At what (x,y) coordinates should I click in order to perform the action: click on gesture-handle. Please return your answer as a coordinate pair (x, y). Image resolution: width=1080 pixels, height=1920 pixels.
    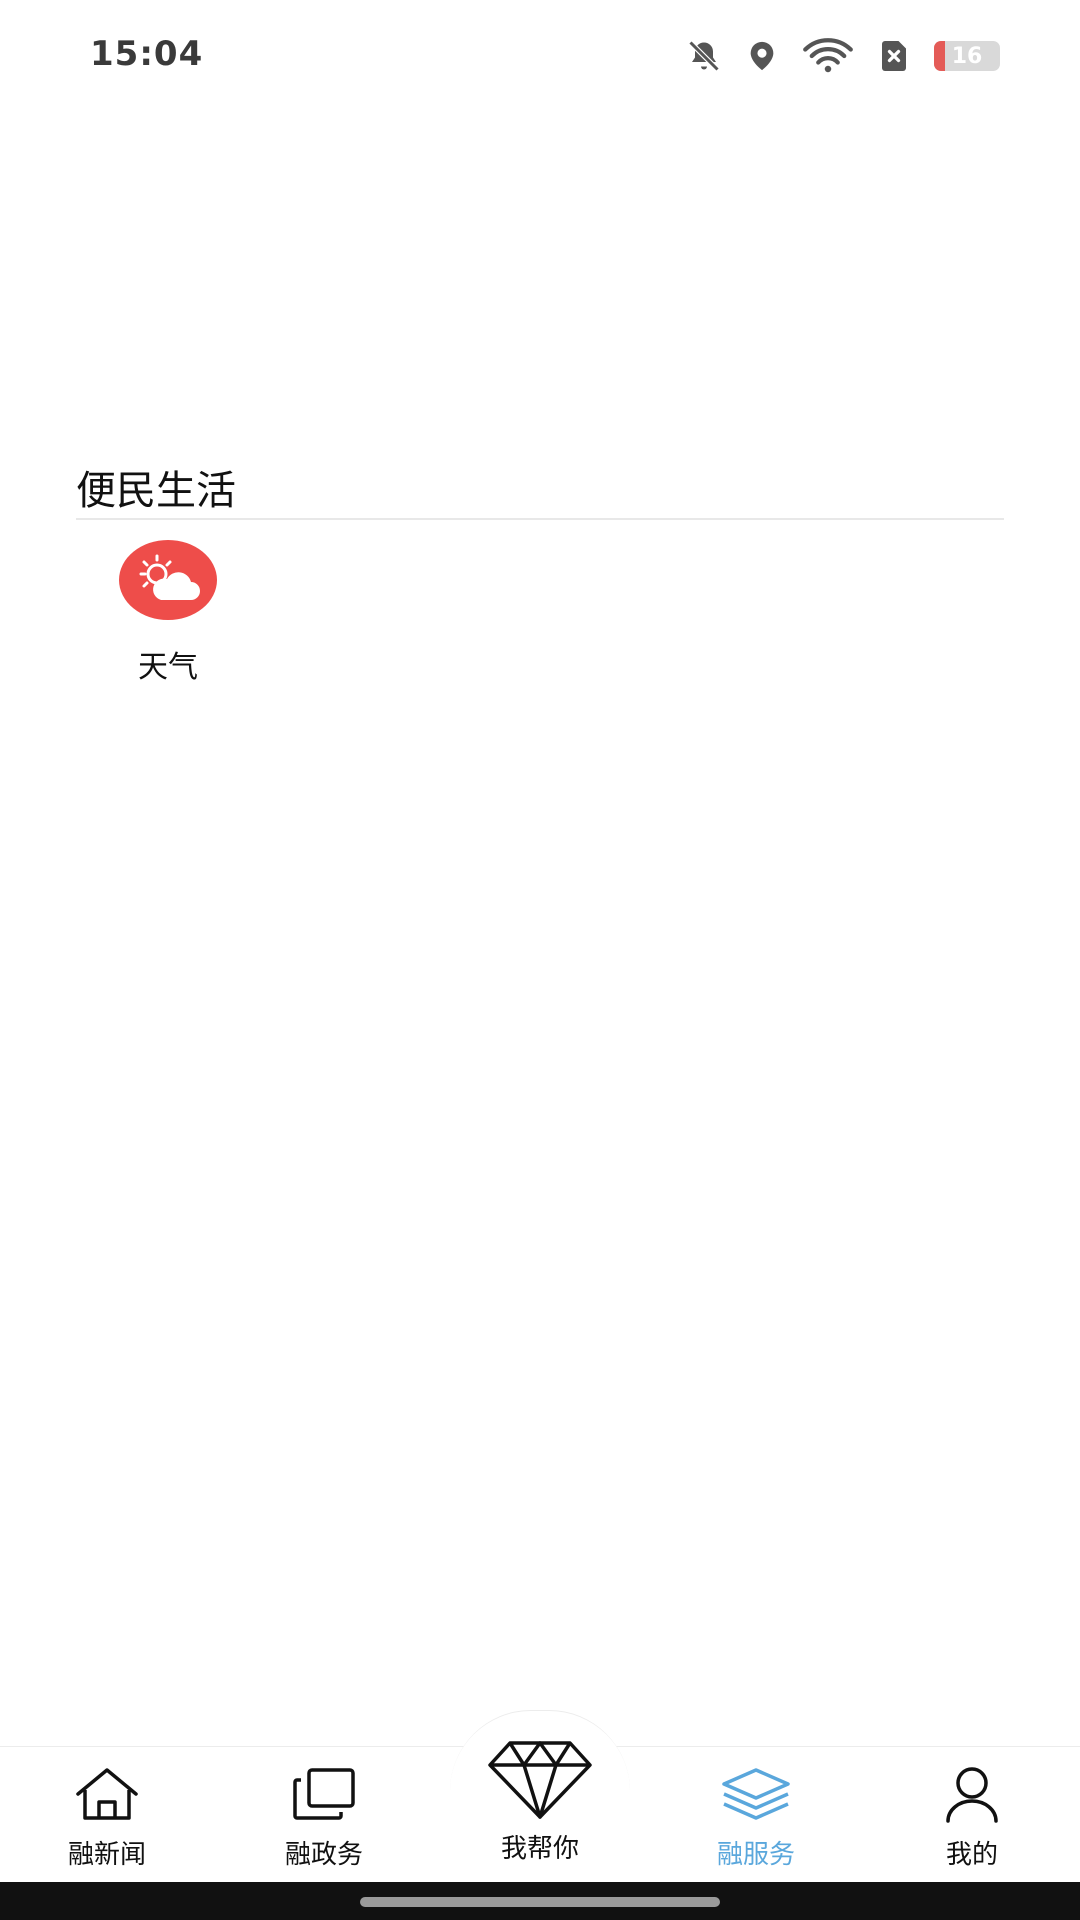
    Looking at the image, I should click on (540, 1902).